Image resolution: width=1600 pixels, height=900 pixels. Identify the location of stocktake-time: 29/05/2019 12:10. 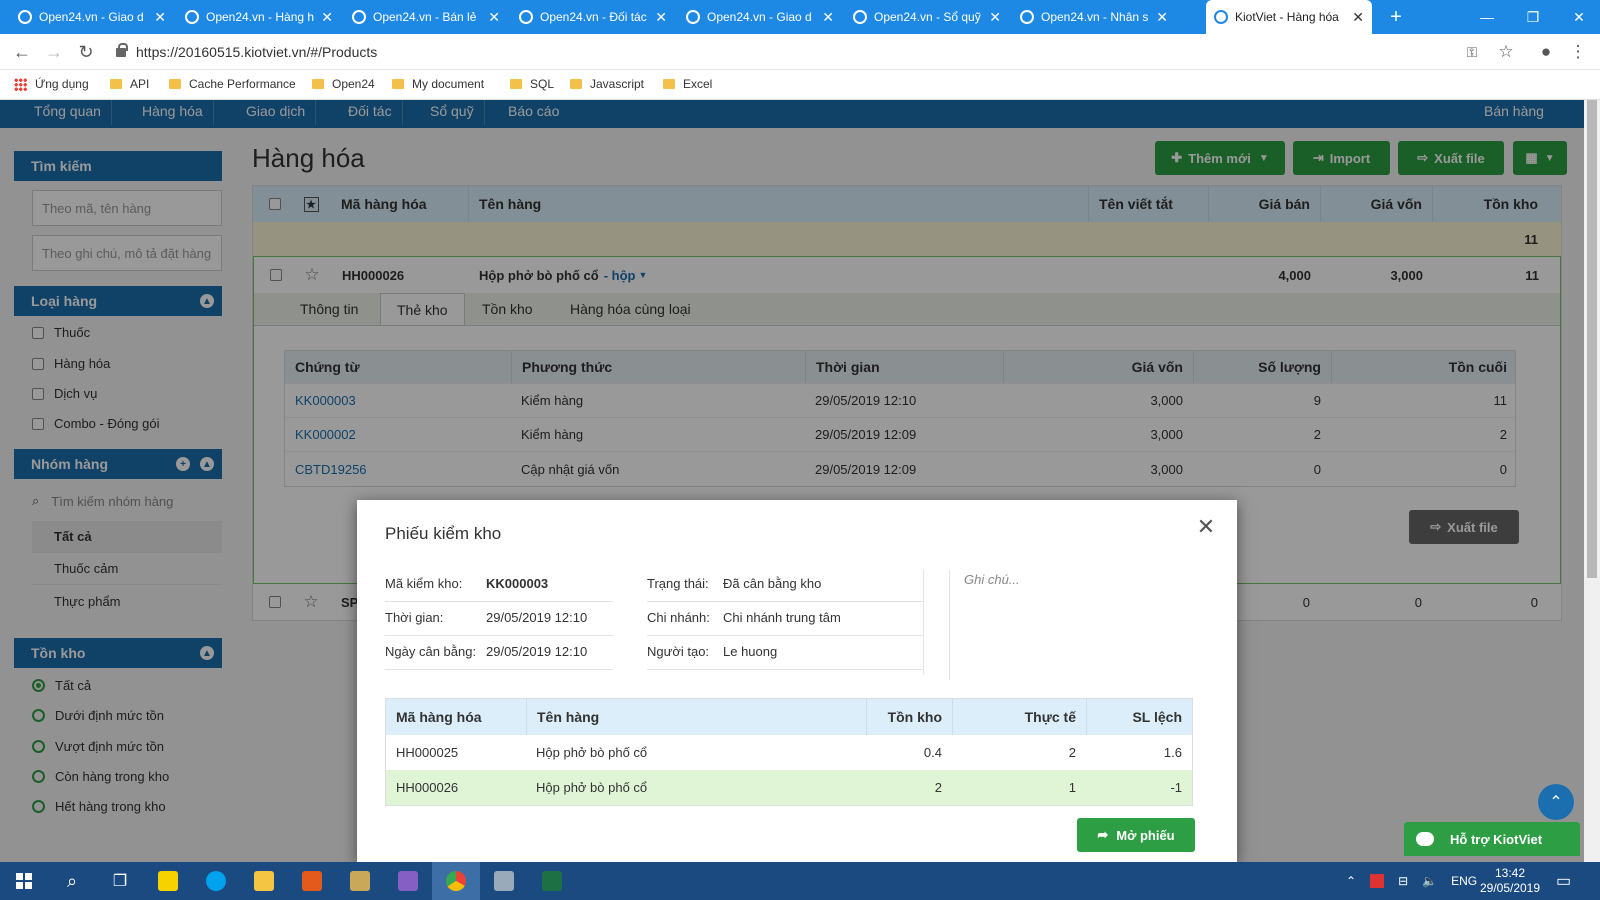
(537, 617).